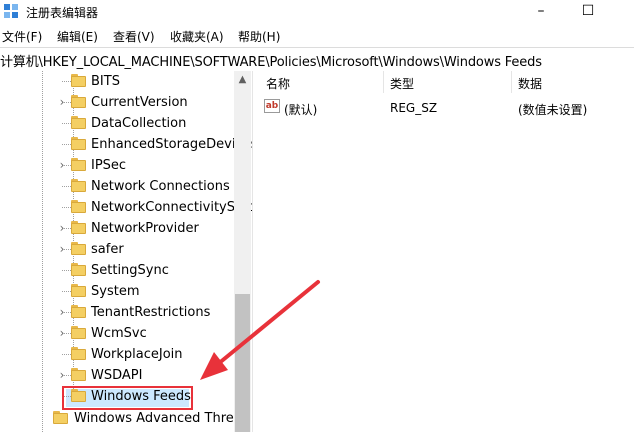 The height and width of the screenshot is (432, 634). Describe the element at coordinates (242, 251) in the screenshot. I see `tree-scrollbar: ▲` at that location.